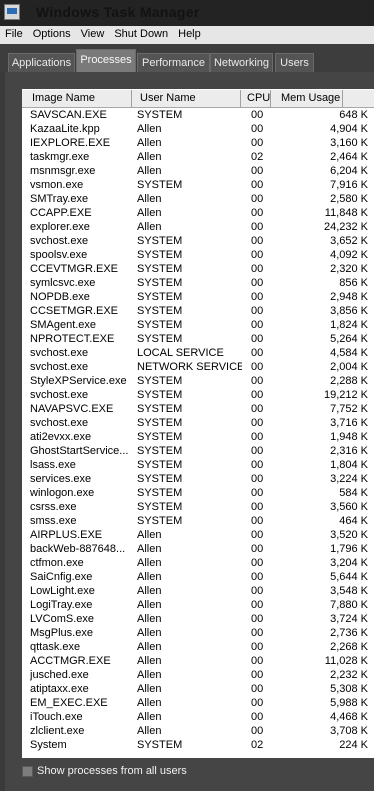 The width and height of the screenshot is (374, 791). I want to click on table-row: zlclient.exe Allen 00 3,708 K, so click(198, 731).